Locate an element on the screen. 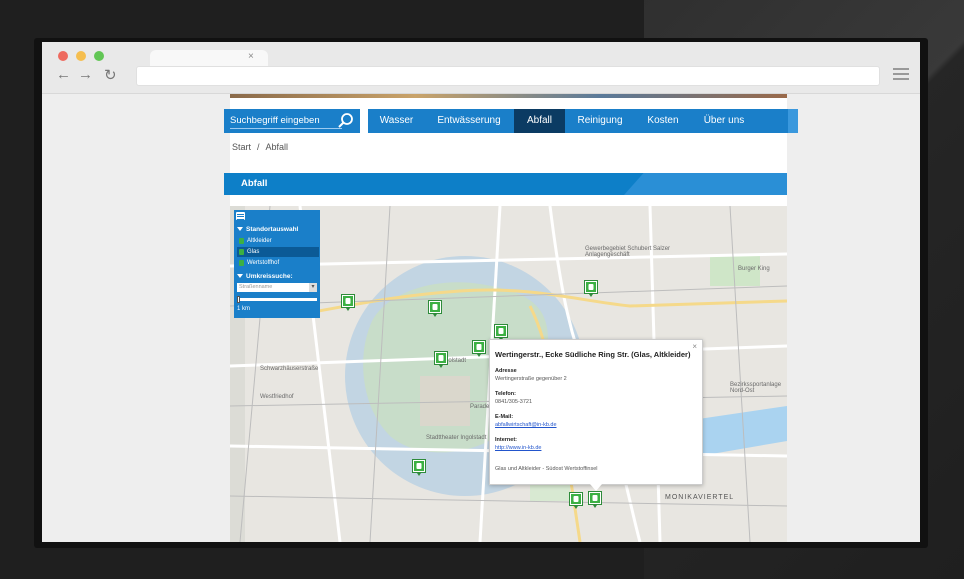  reload-icon: ↻ is located at coordinates (110, 75).